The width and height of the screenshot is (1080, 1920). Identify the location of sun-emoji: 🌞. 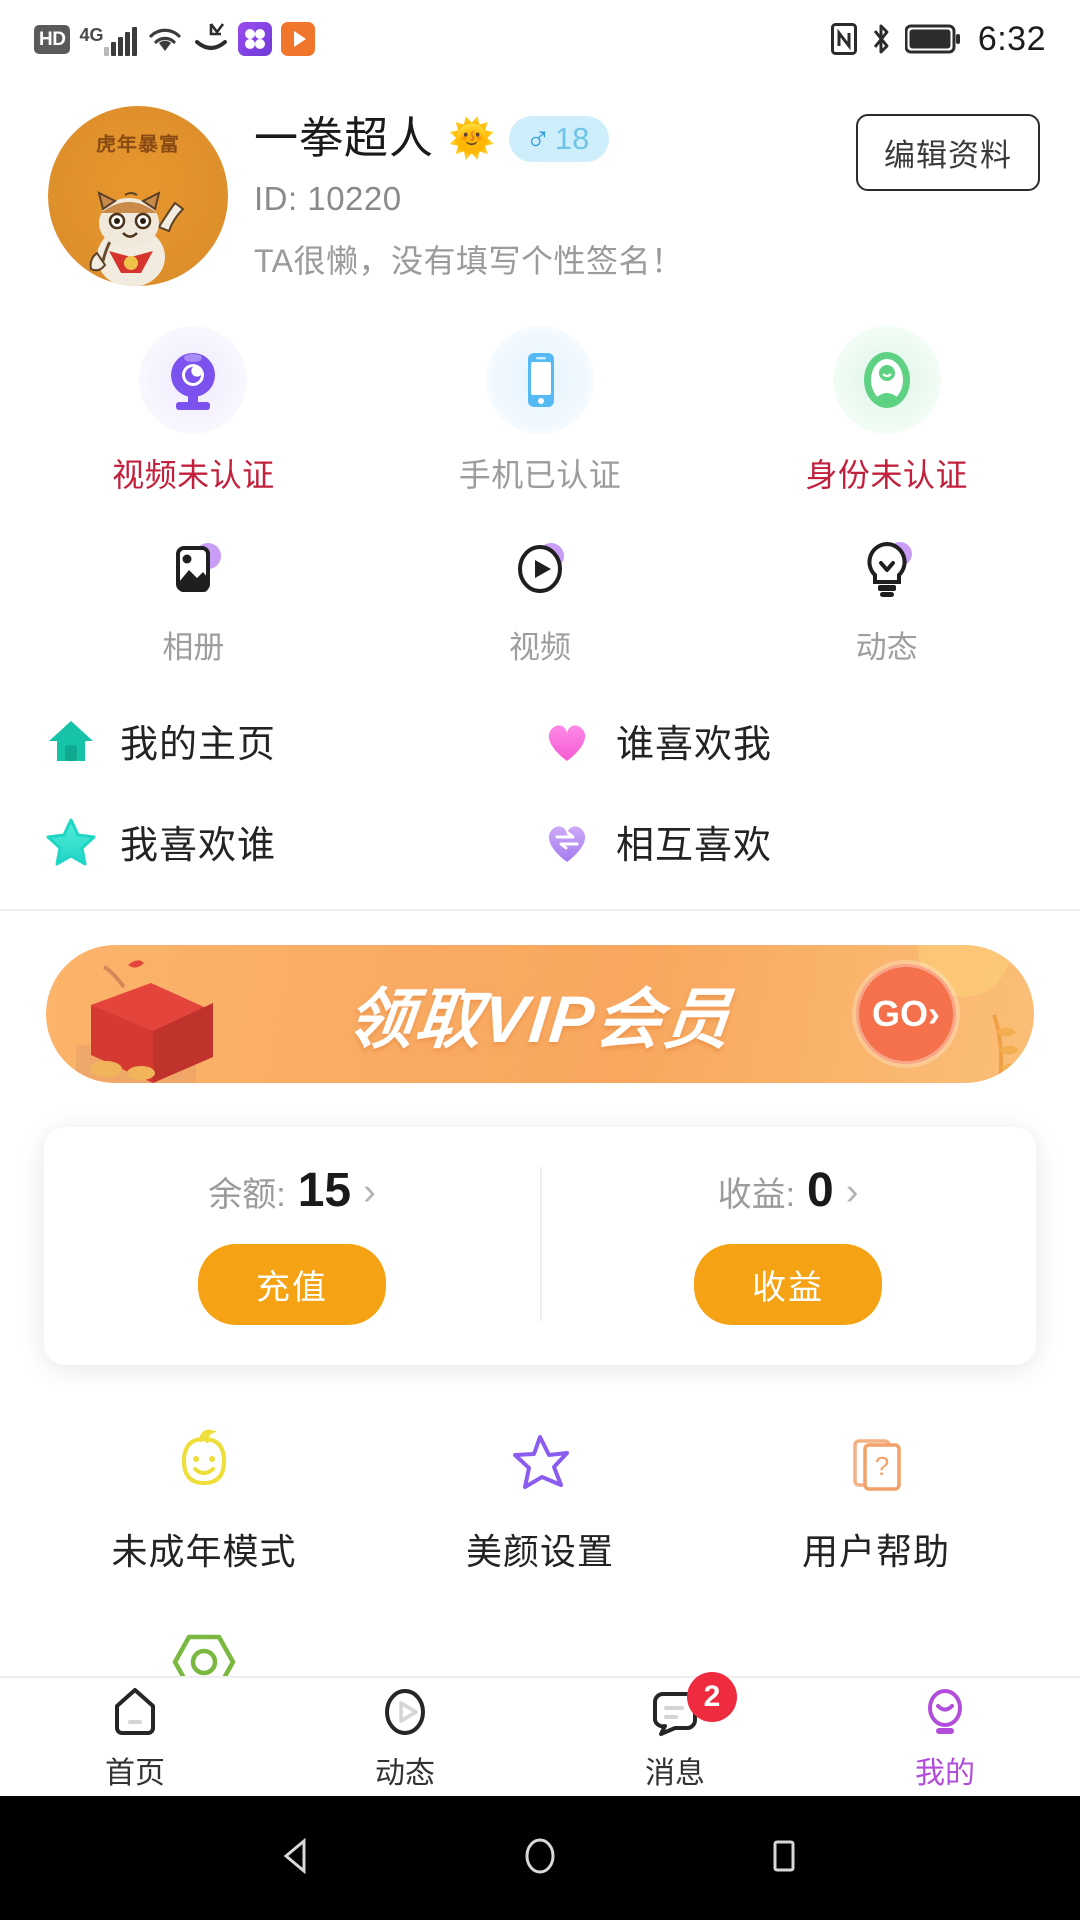
(472, 139).